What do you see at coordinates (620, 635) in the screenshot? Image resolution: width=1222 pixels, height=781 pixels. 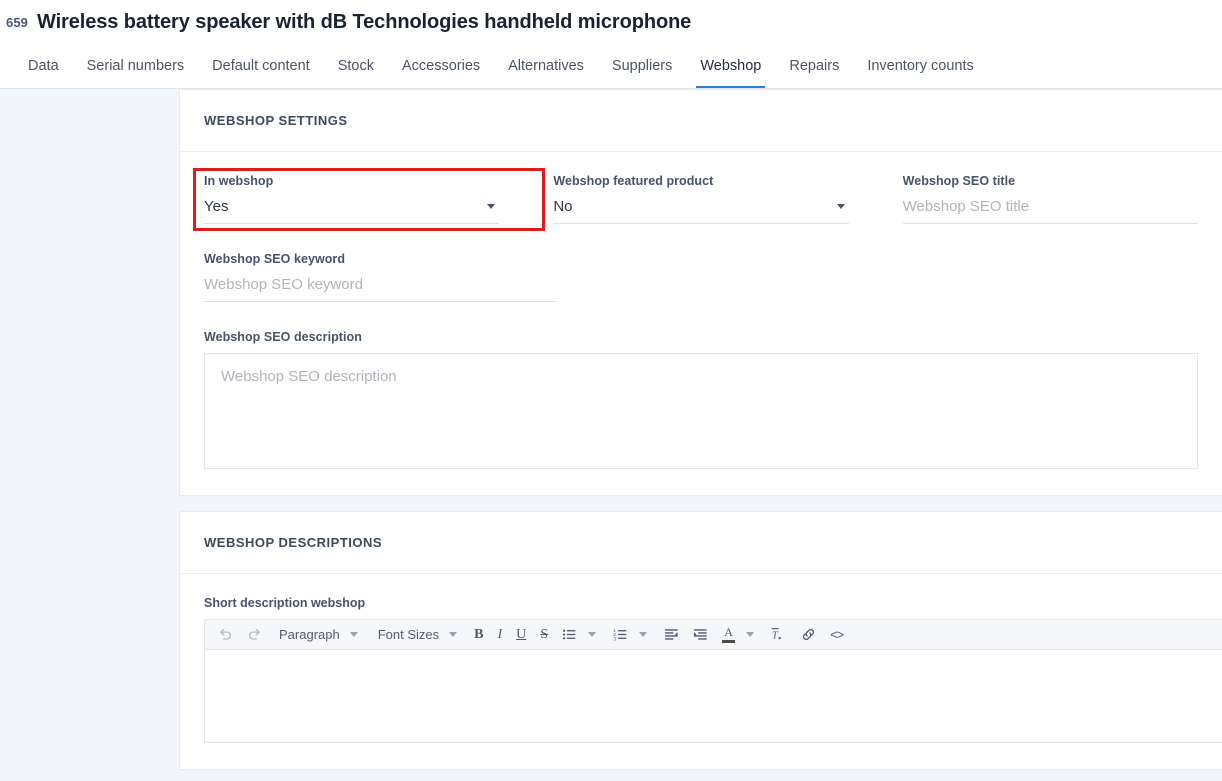 I see `numbered-list-icon: 1 2 3` at bounding box center [620, 635].